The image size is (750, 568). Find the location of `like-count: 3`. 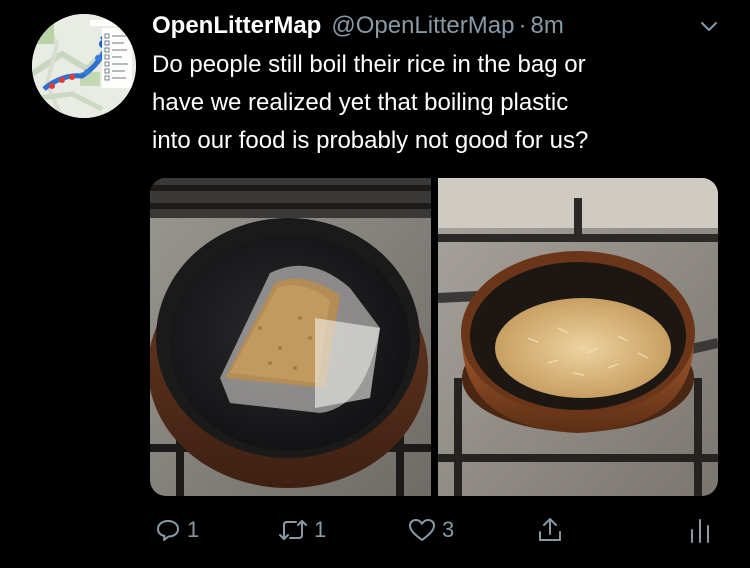

like-count: 3 is located at coordinates (448, 529).